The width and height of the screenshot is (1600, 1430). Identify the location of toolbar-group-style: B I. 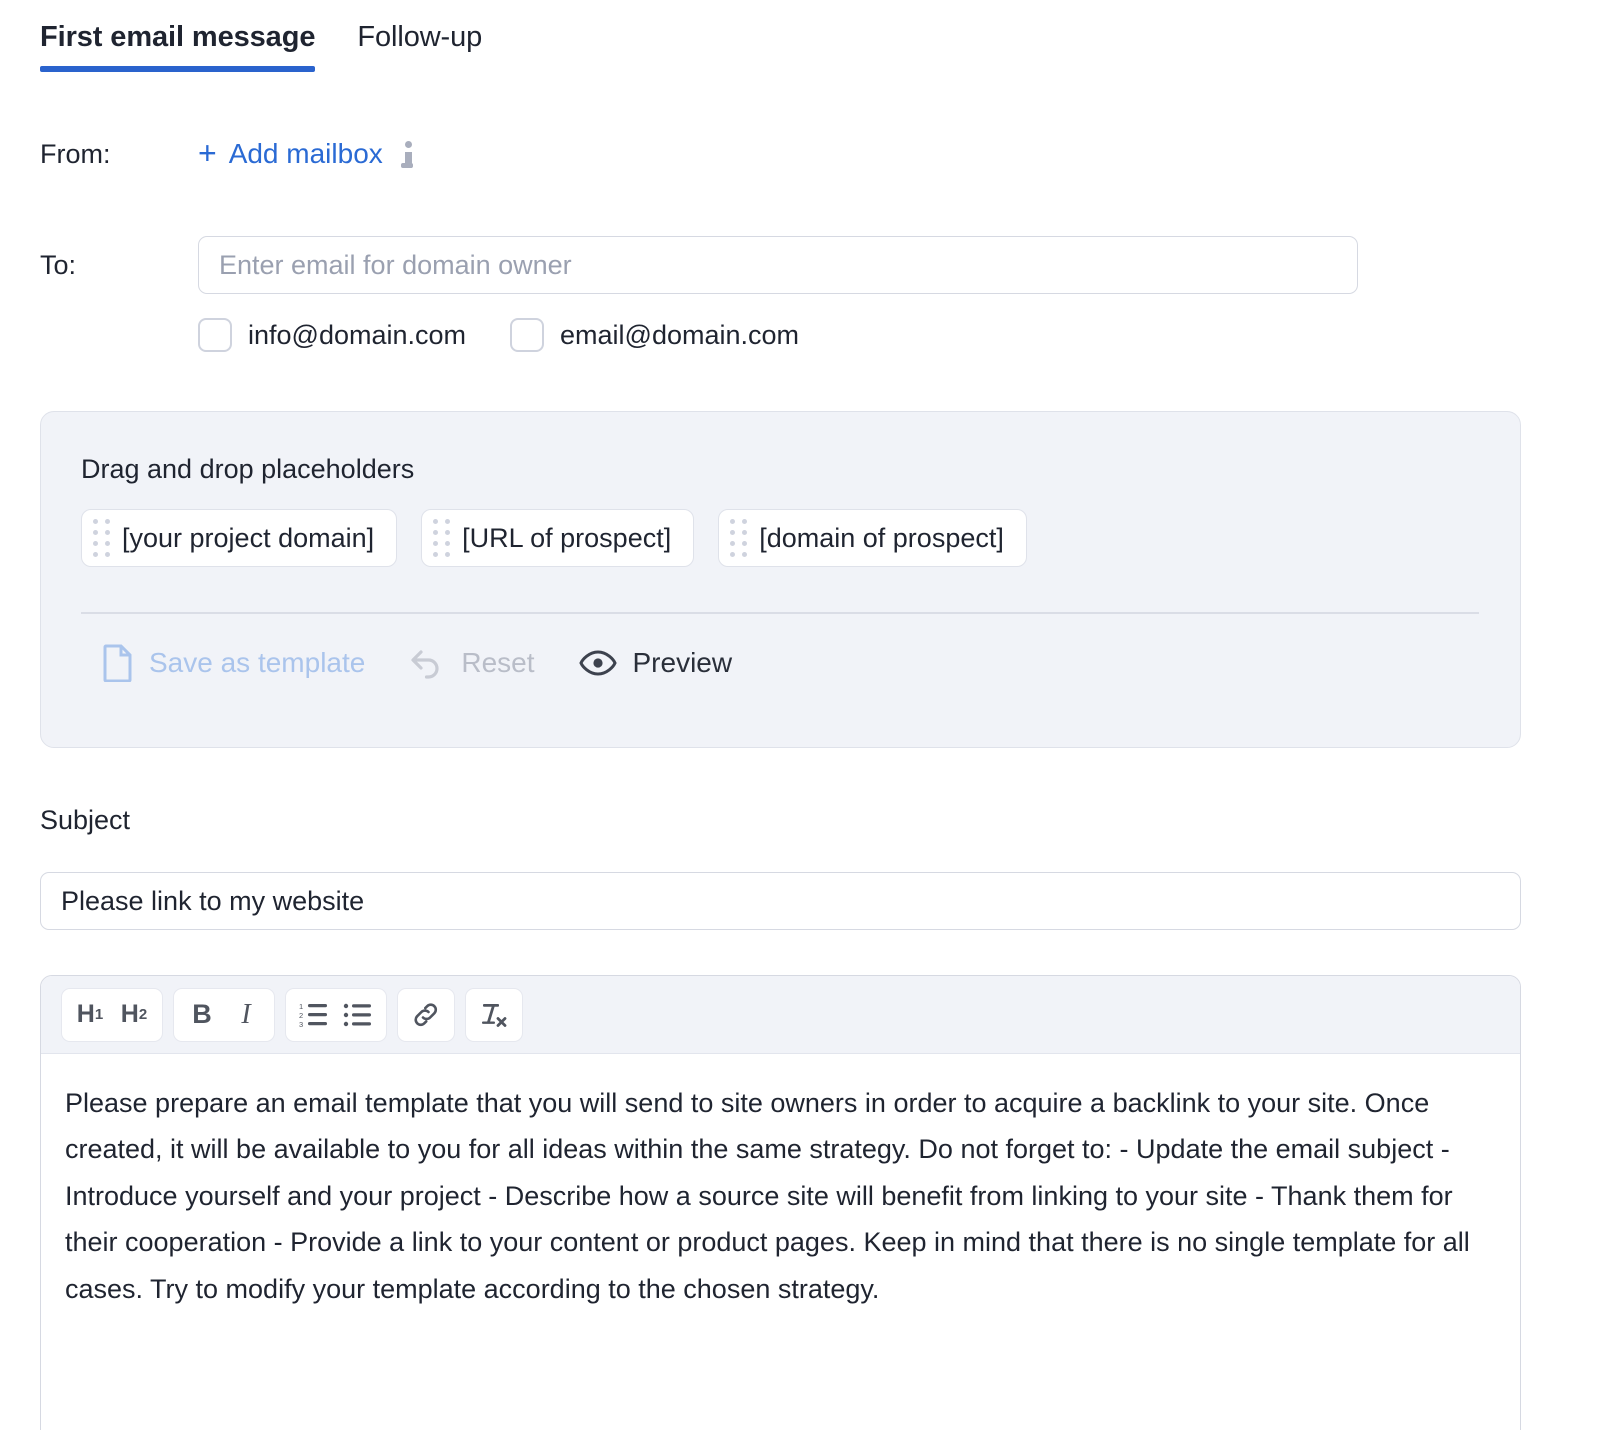
(224, 1014).